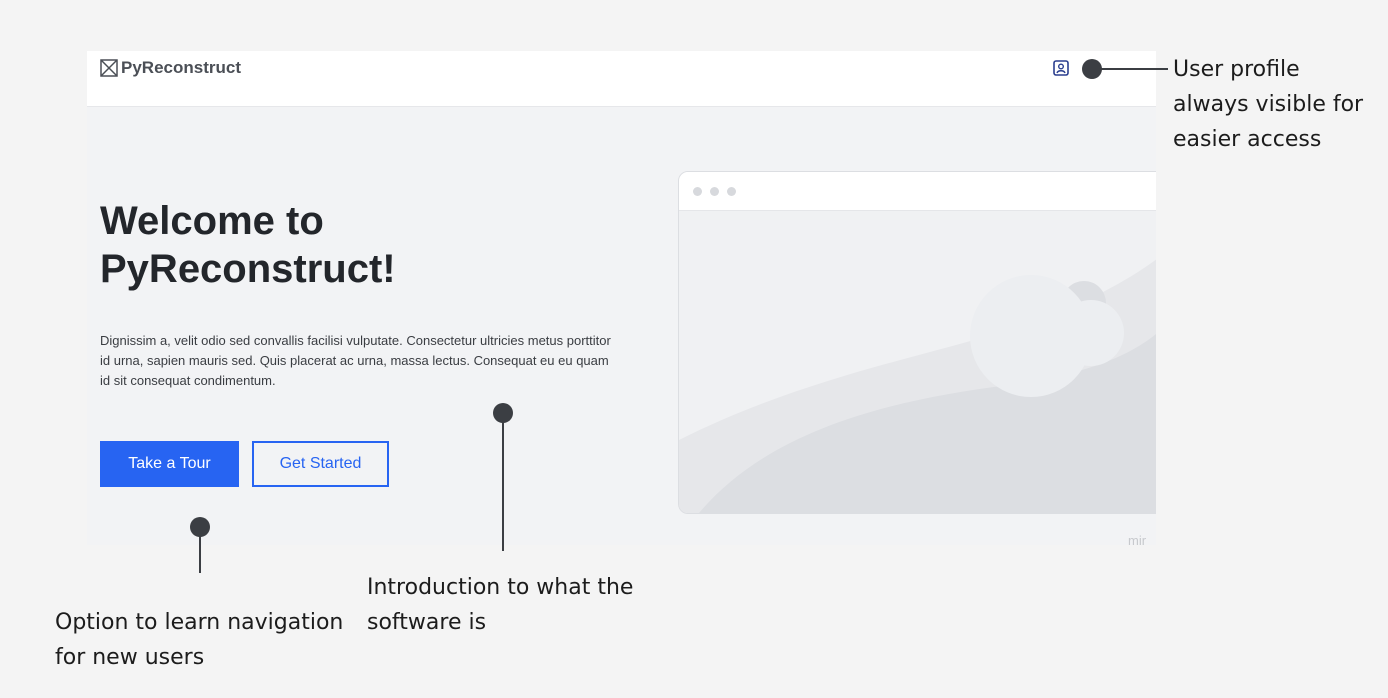 This screenshot has height=698, width=1388. What do you see at coordinates (199, 640) in the screenshot?
I see `tour-annotation: Option to learn navigation for new users` at bounding box center [199, 640].